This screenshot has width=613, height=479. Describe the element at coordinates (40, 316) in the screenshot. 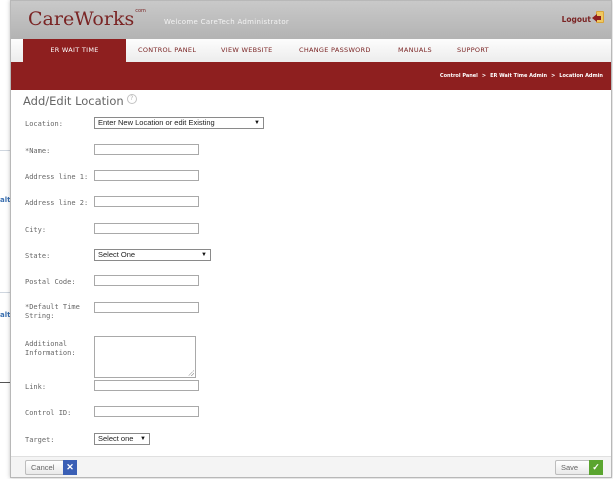

I see `default-time-label-line-2: String:` at that location.